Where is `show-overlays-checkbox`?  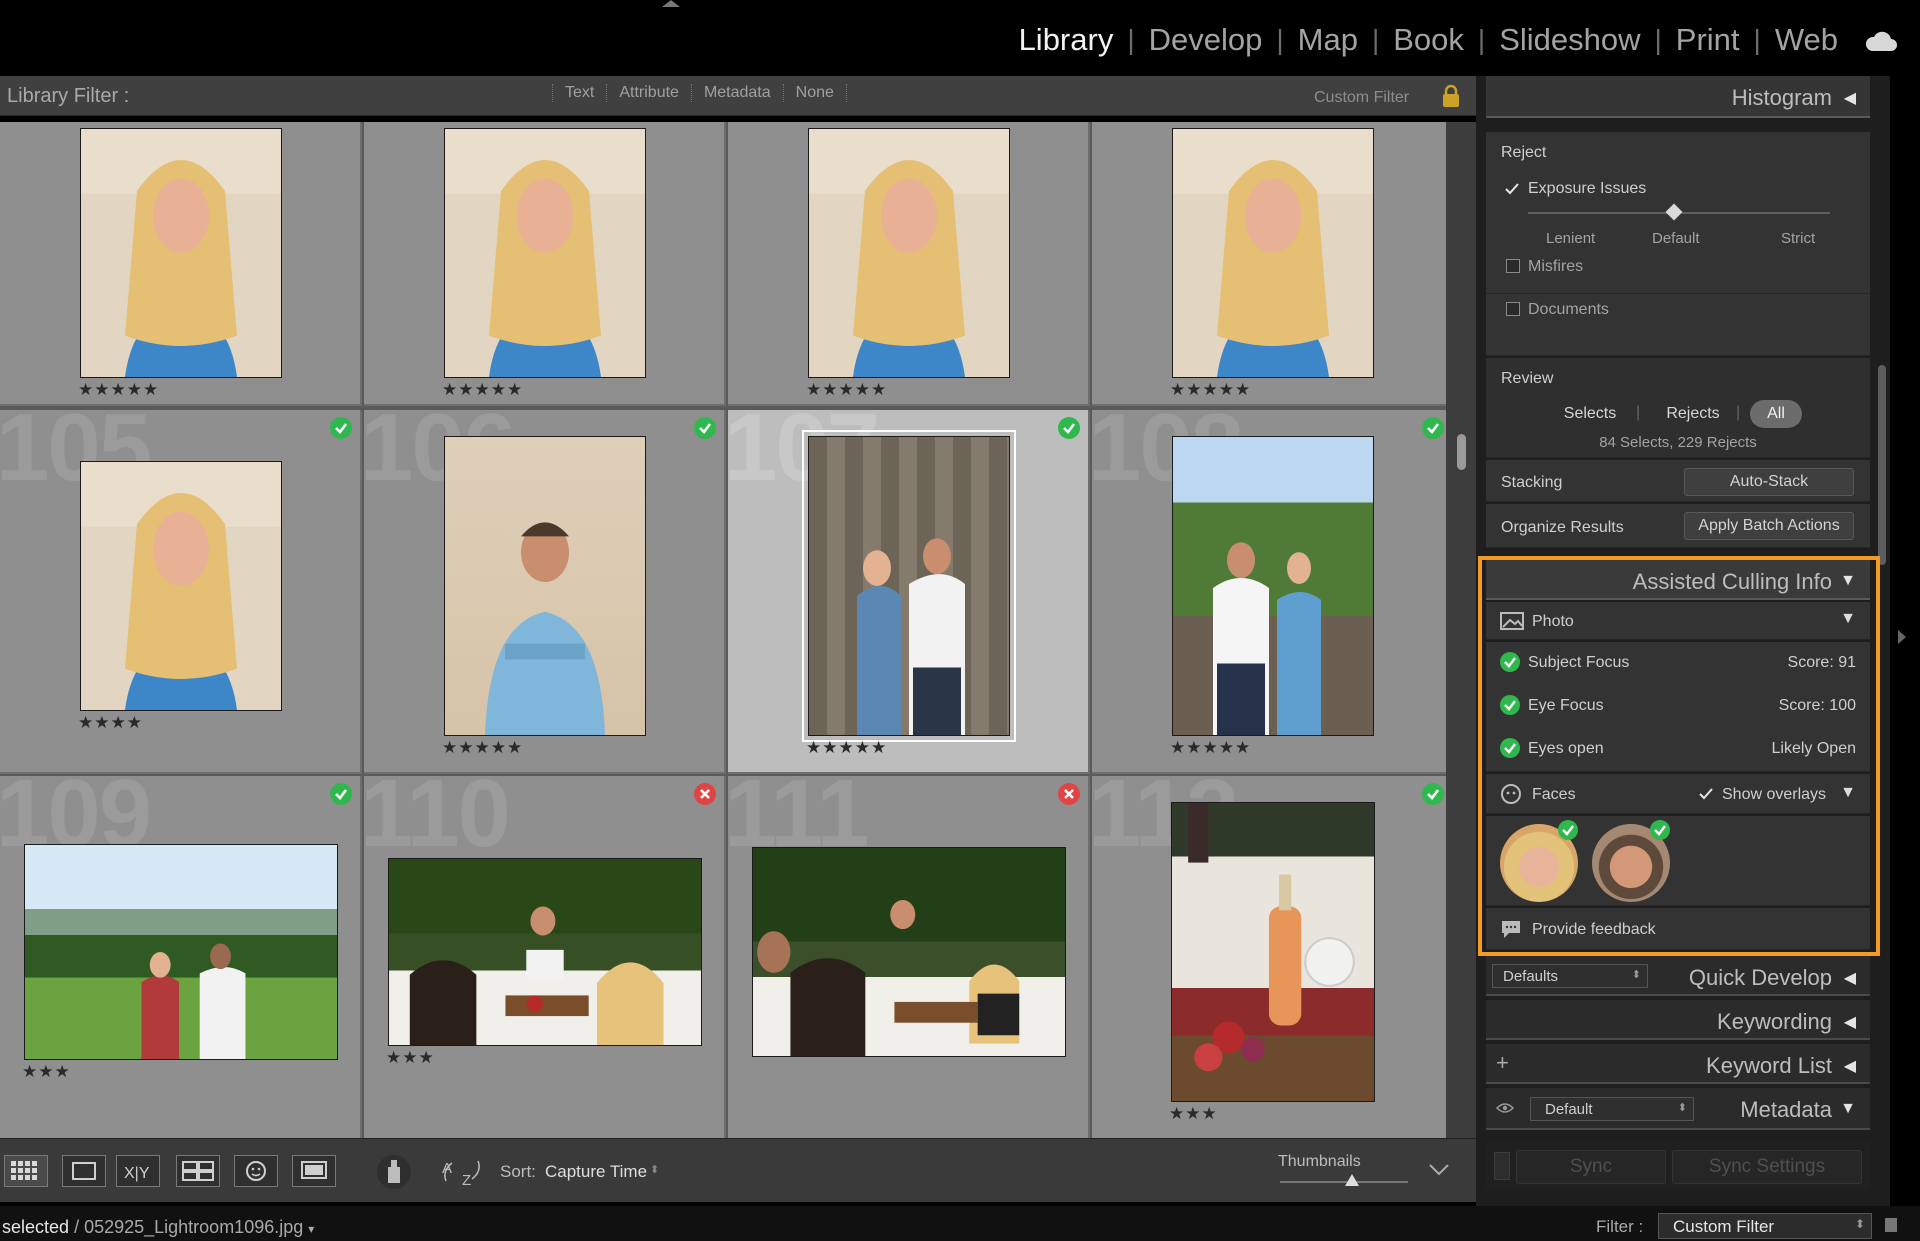
show-overlays-checkbox is located at coordinates (1706, 794).